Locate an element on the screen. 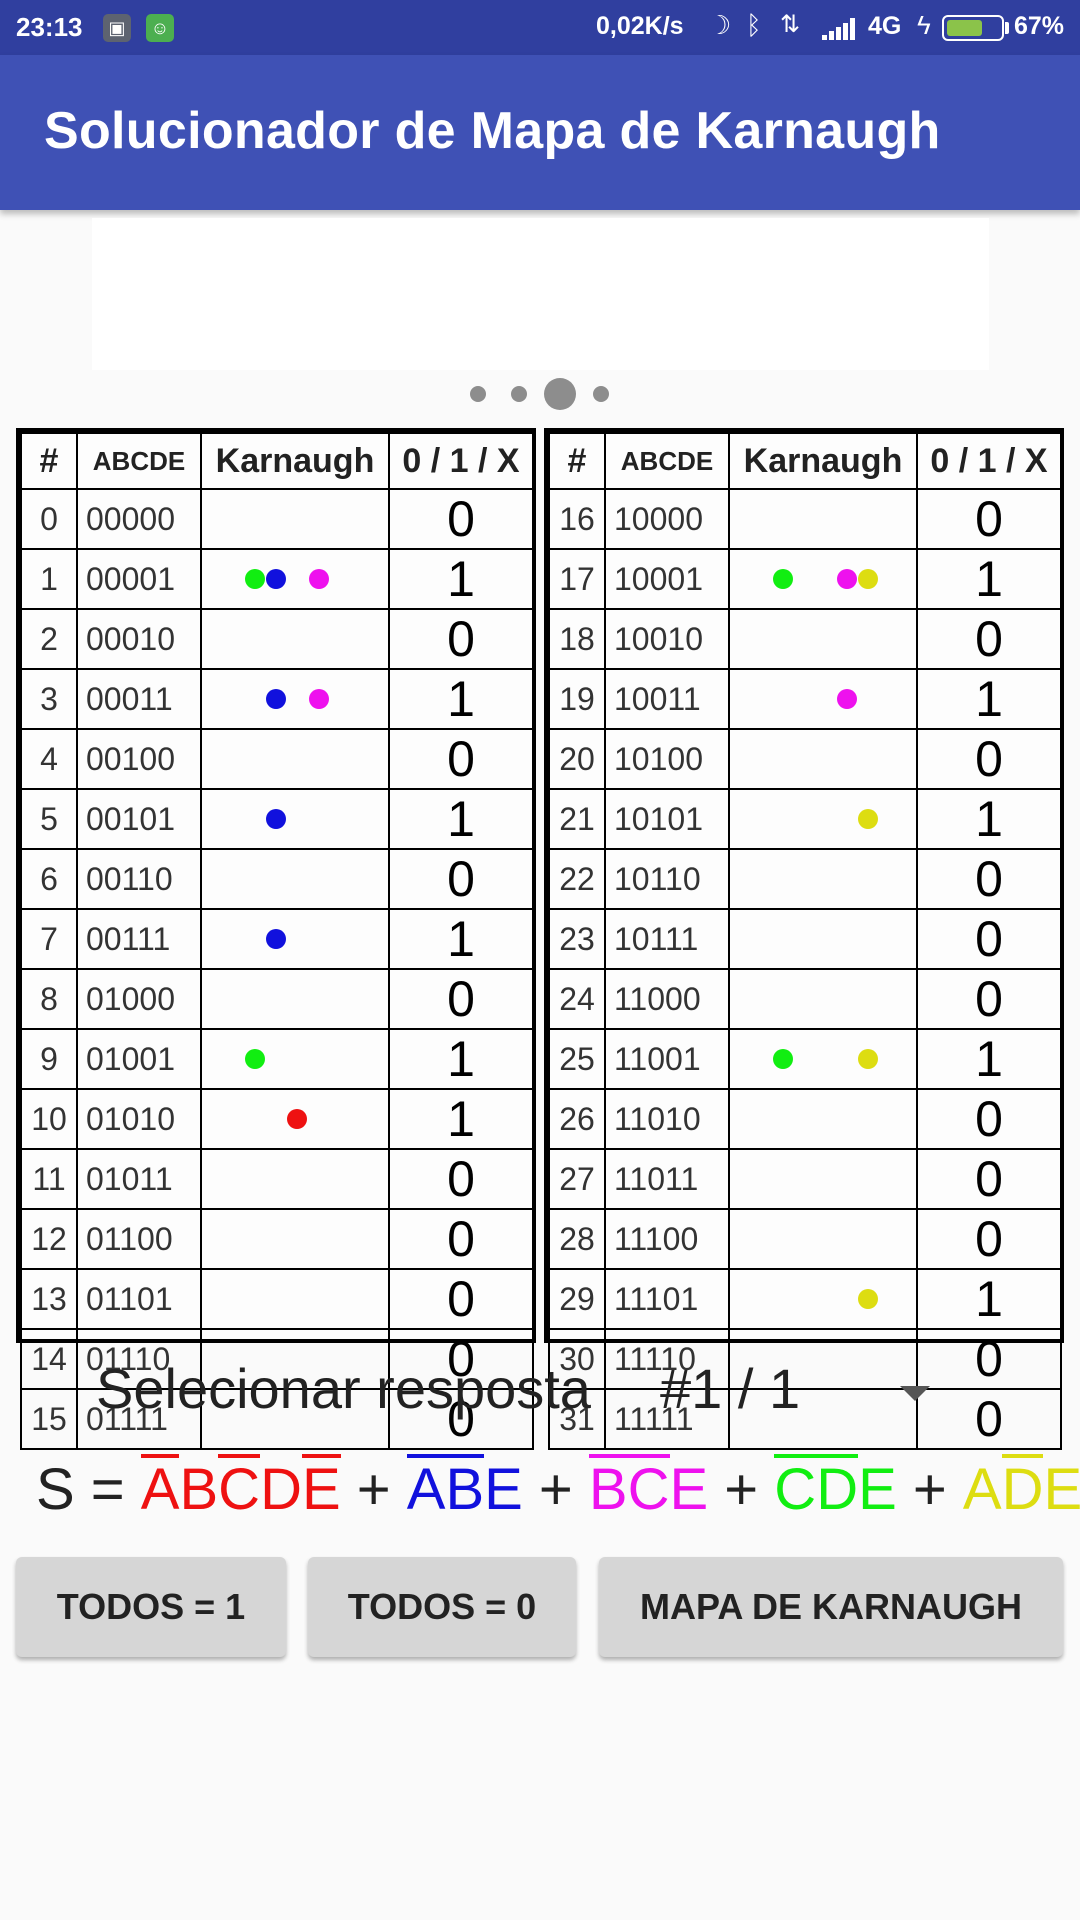 This screenshot has width=1080, height=1920. bluetooth-icon: ᛒ is located at coordinates (754, 25).